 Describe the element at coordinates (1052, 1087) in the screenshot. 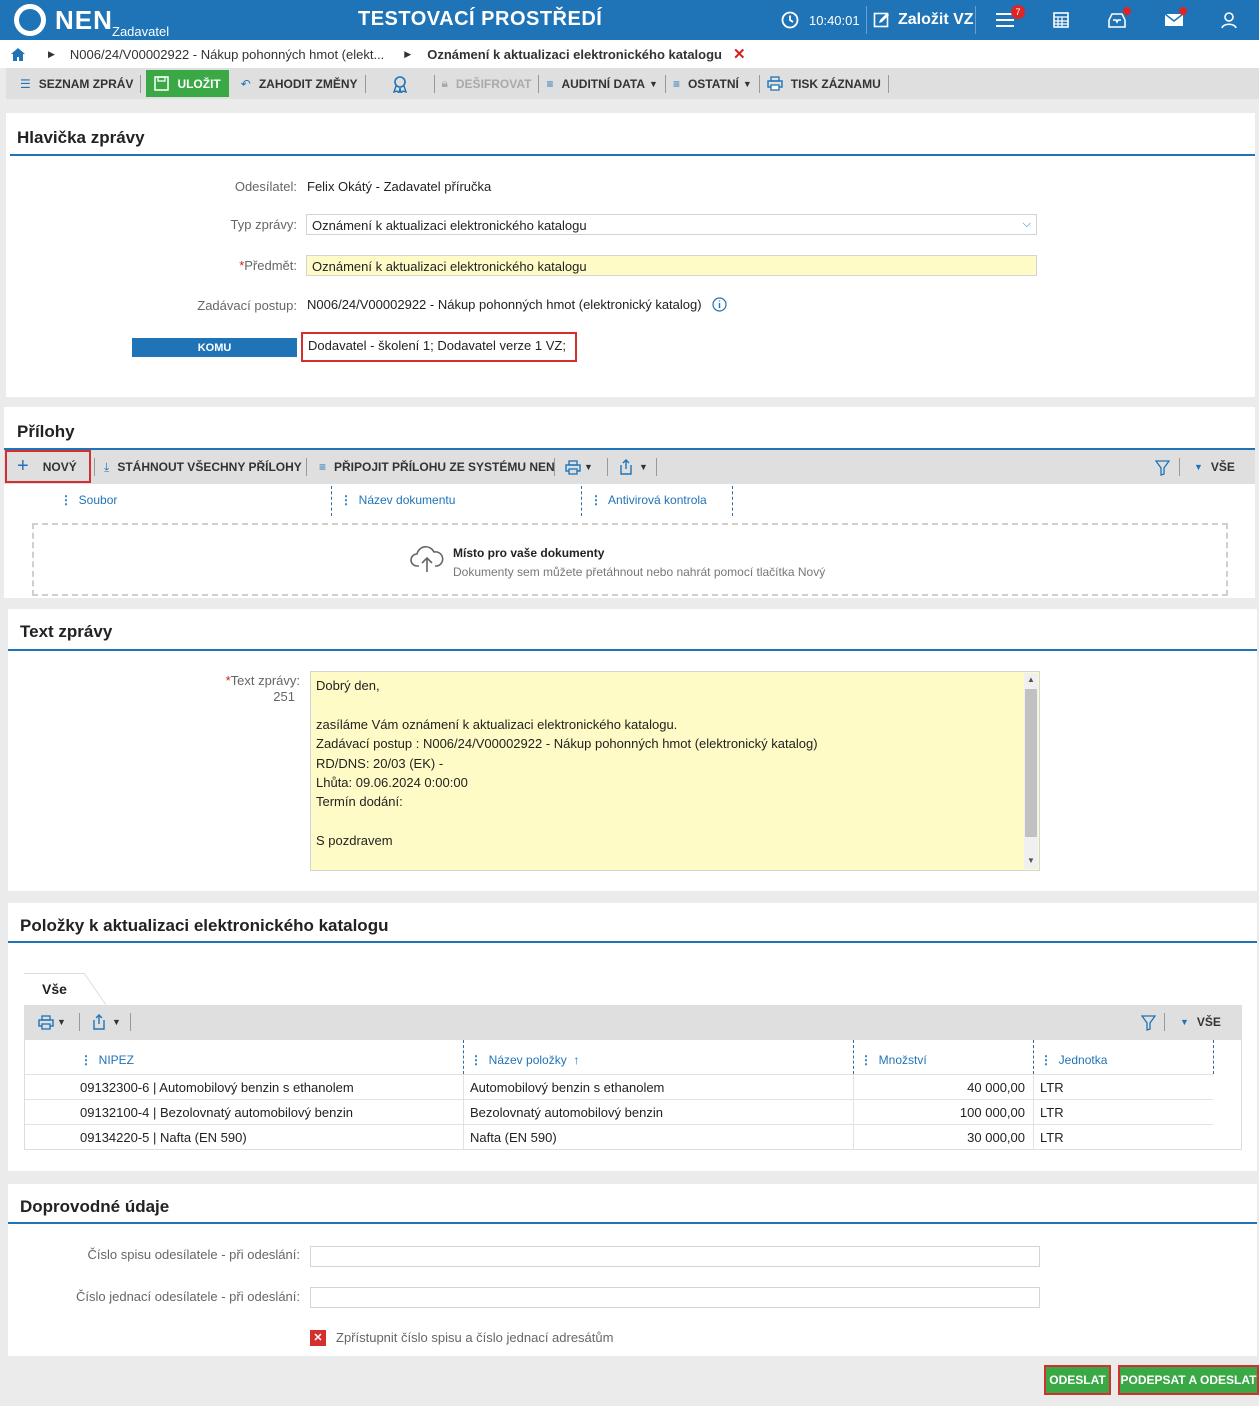

I see `cell-unit: LTR` at that location.